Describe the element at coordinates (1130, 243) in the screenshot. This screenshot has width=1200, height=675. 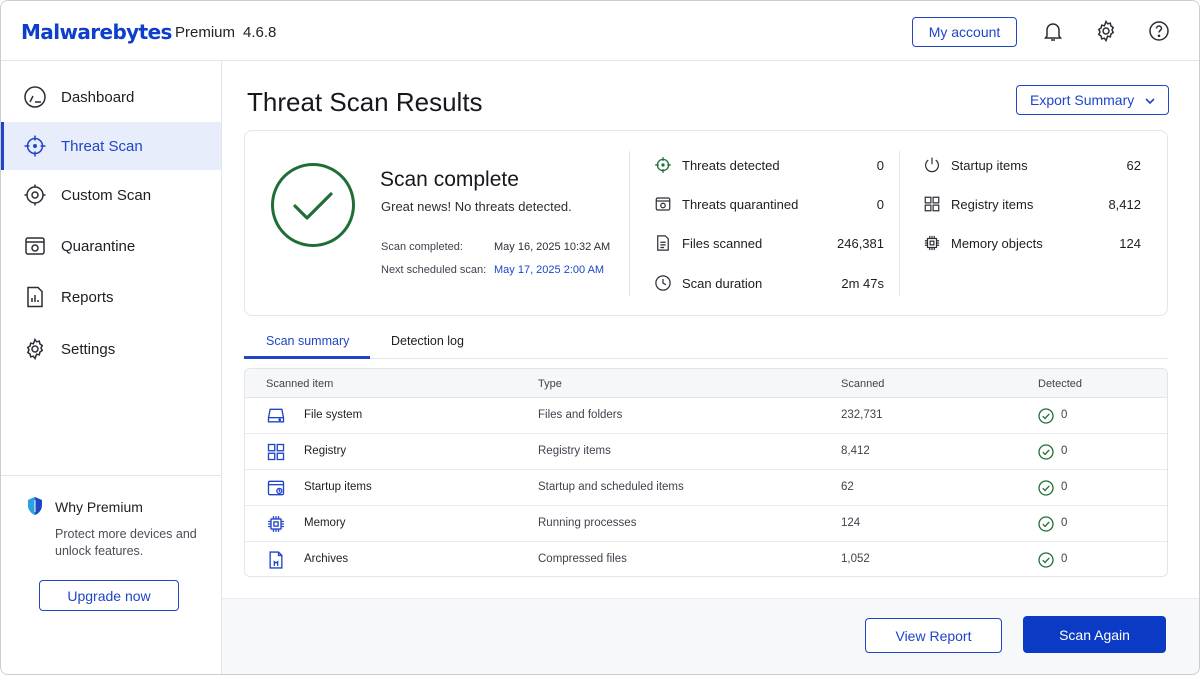
I see `stat-value: 124` at that location.